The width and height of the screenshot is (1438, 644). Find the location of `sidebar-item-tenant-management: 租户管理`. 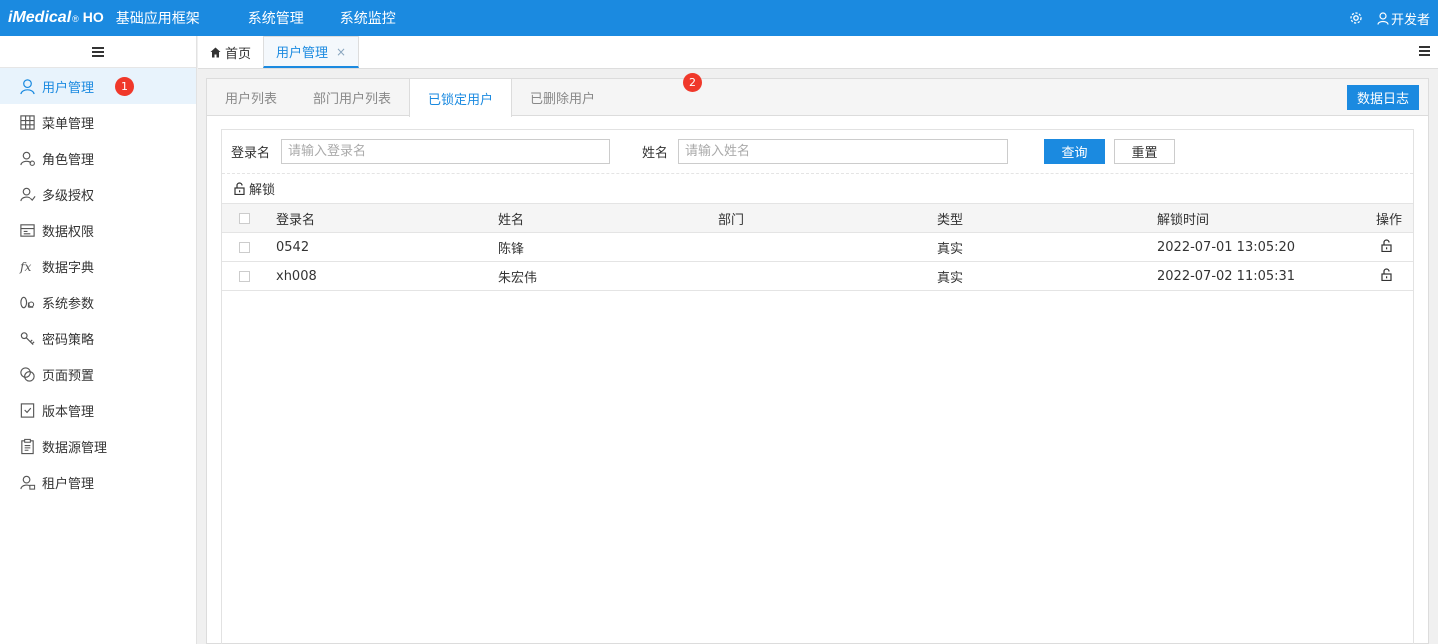

sidebar-item-tenant-management: 租户管理 is located at coordinates (98, 482).